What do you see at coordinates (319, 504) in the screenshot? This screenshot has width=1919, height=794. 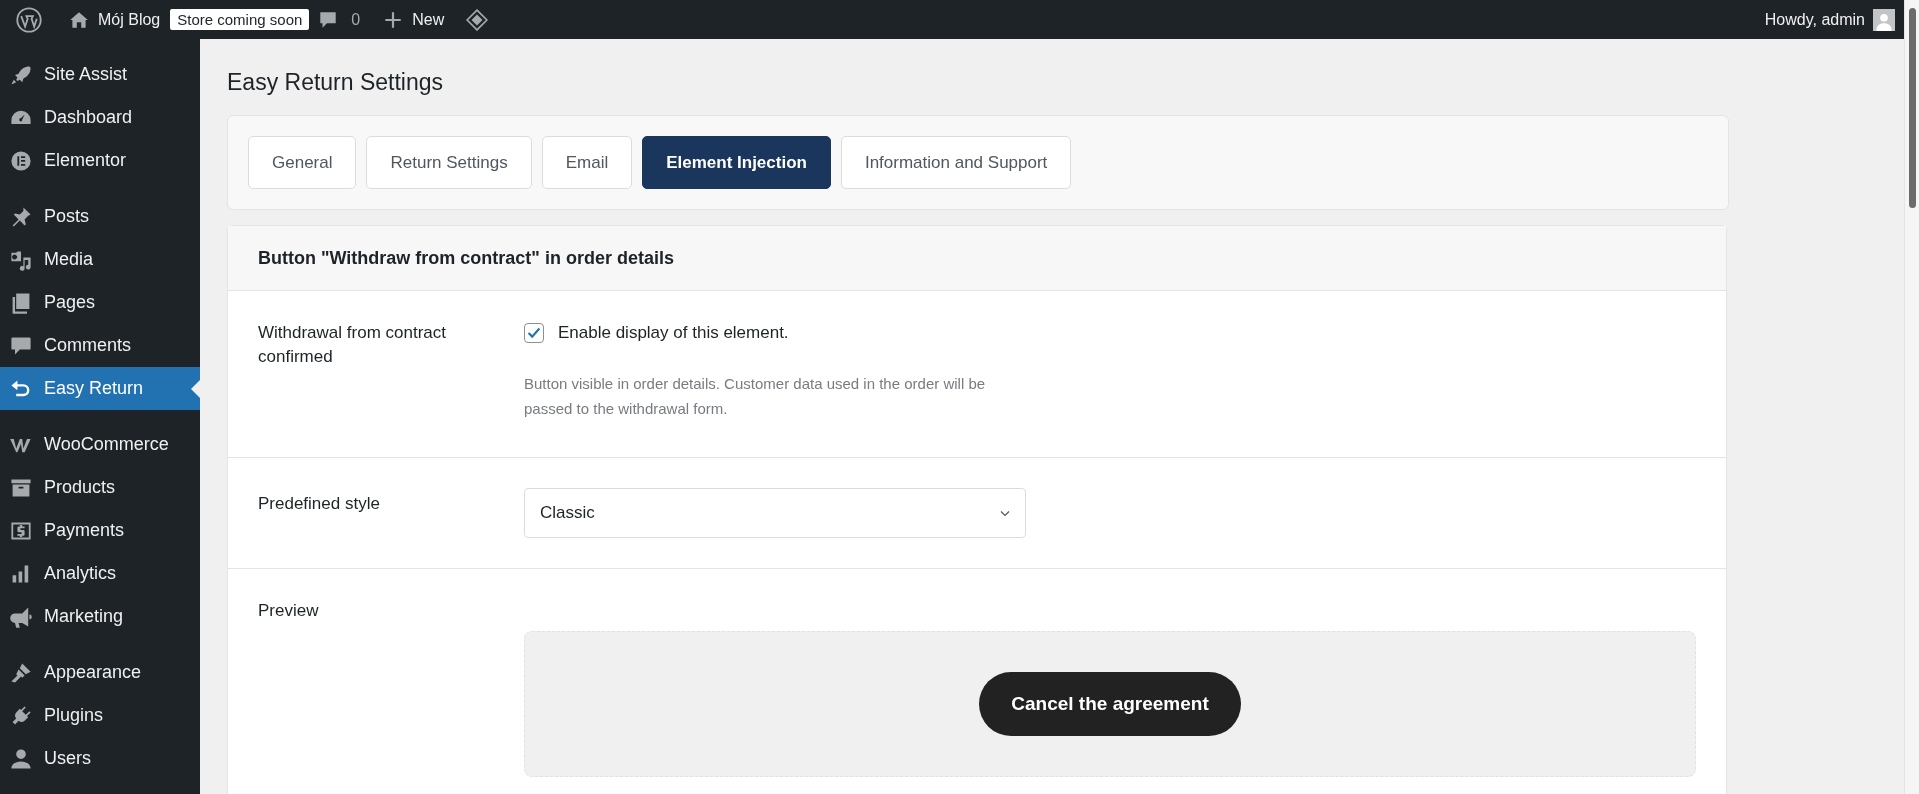 I see `setting-label: Predefined style` at bounding box center [319, 504].